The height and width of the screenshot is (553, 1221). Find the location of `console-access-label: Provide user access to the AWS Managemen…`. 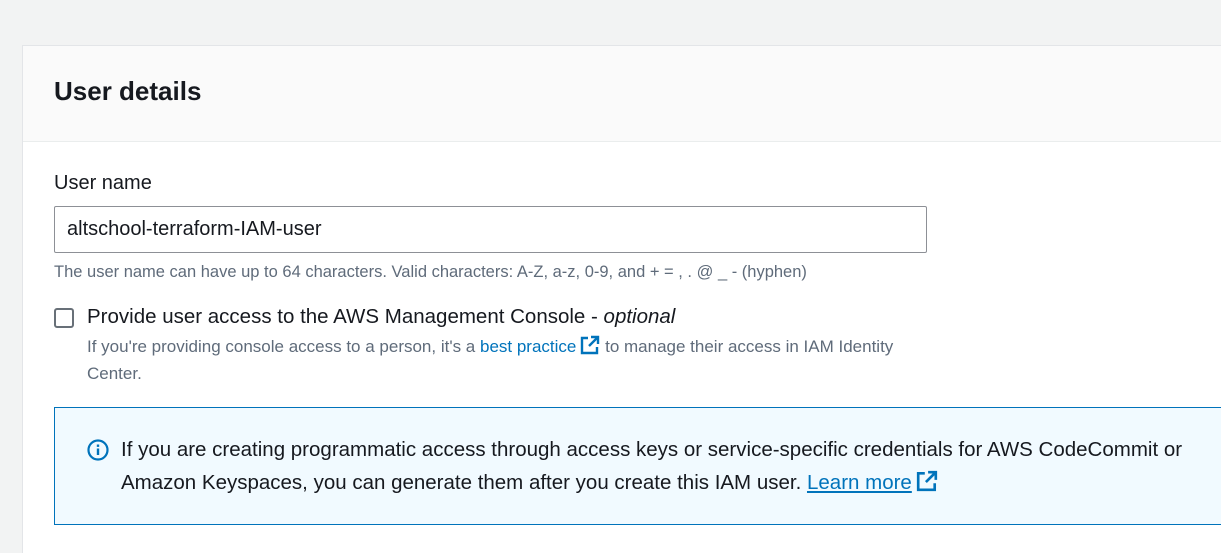

console-access-label: Provide user access to the AWS Managemen… is located at coordinates (381, 317).